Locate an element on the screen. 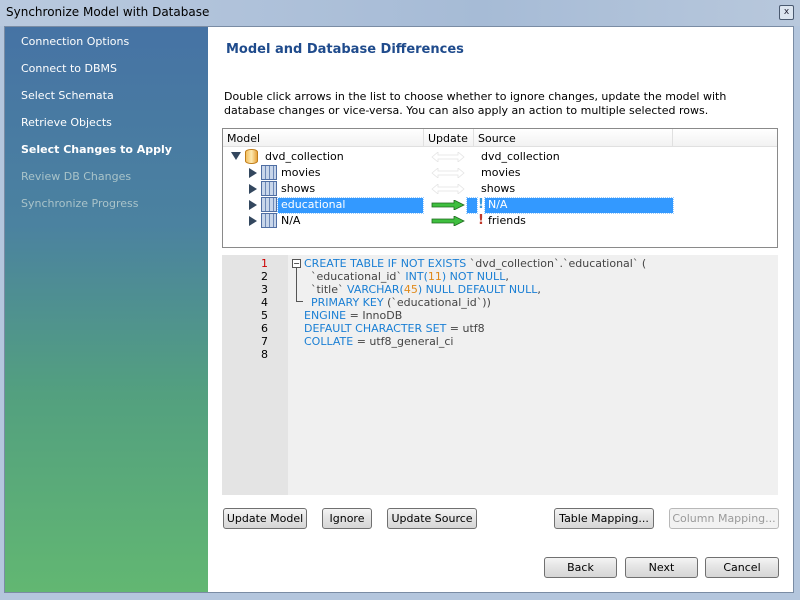  tree-row: educational! N/A is located at coordinates (500, 205).